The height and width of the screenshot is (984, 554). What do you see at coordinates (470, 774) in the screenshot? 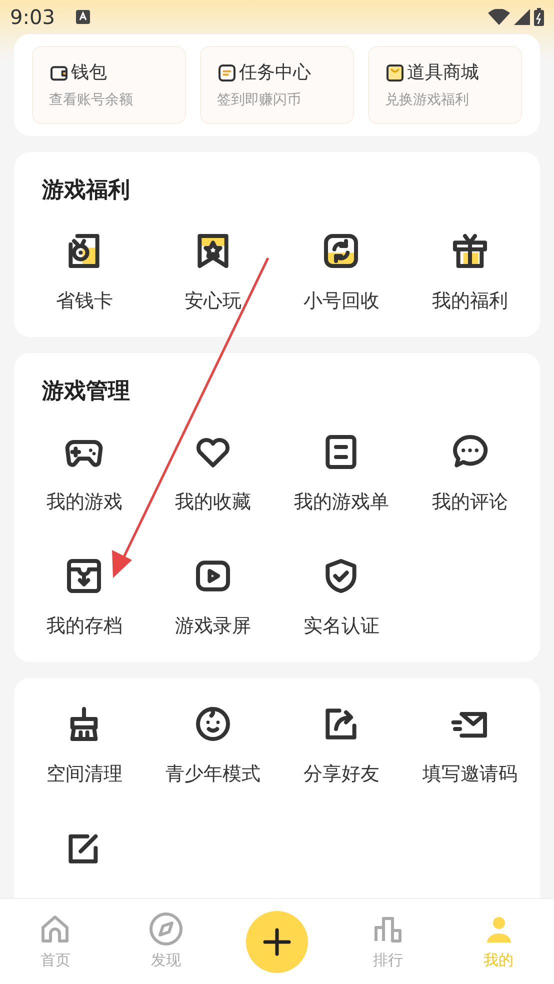
I see `menu-item-label: 填写邀请码` at bounding box center [470, 774].